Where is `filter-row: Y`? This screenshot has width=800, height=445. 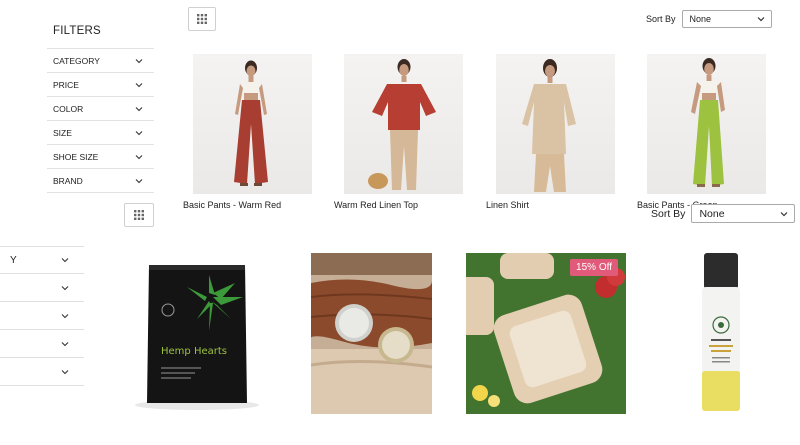
filter-row: Y is located at coordinates (42, 260).